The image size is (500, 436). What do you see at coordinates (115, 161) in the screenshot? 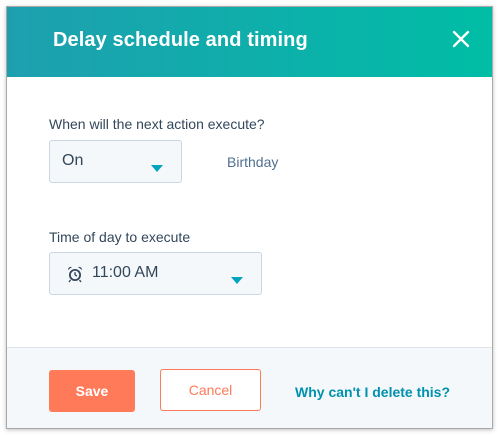
I see `execute-when-select: On` at bounding box center [115, 161].